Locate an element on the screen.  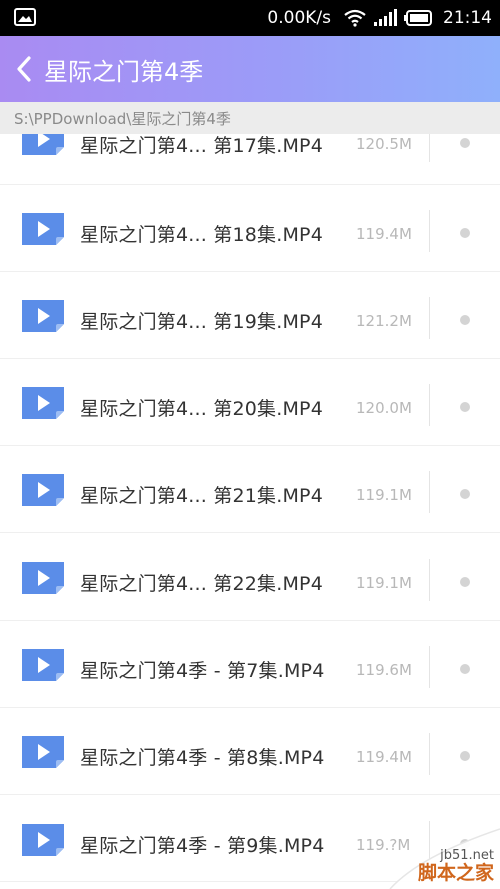
list-item: 星际之门第4... 第19集.MP4 121.2M is located at coordinates (250, 315).